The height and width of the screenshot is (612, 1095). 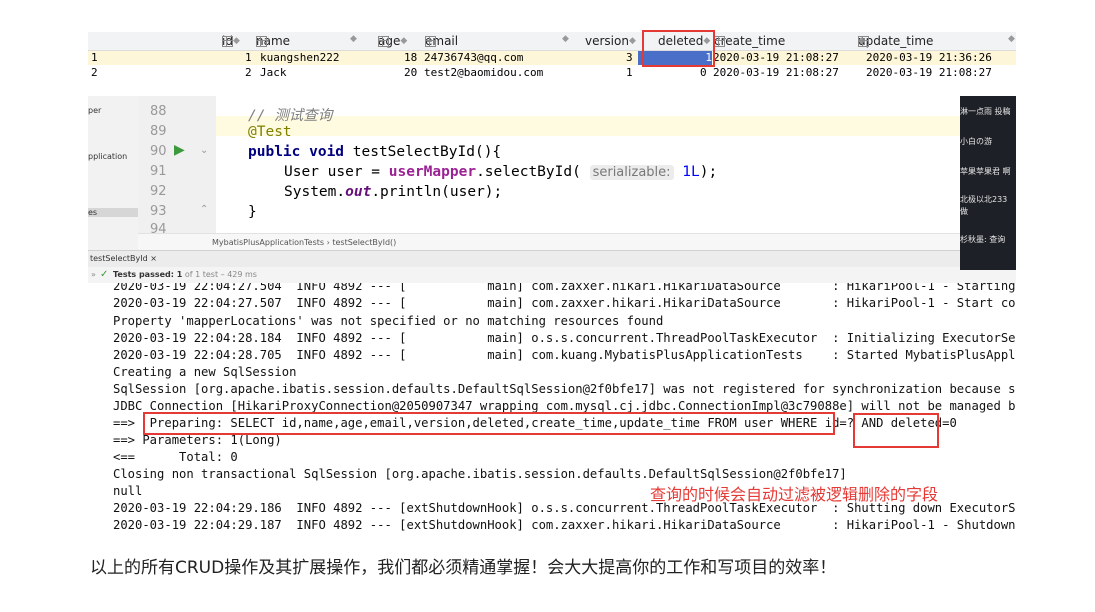 What do you see at coordinates (610, 41) in the screenshot?
I see `column-header-version: version ◆` at bounding box center [610, 41].